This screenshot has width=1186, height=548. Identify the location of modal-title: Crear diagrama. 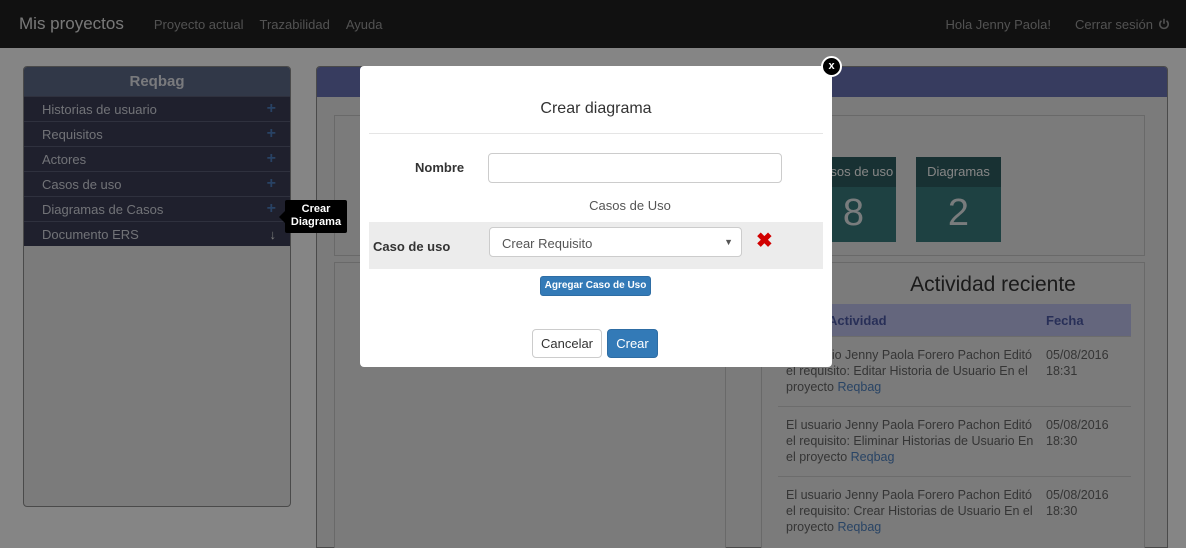
(596, 108).